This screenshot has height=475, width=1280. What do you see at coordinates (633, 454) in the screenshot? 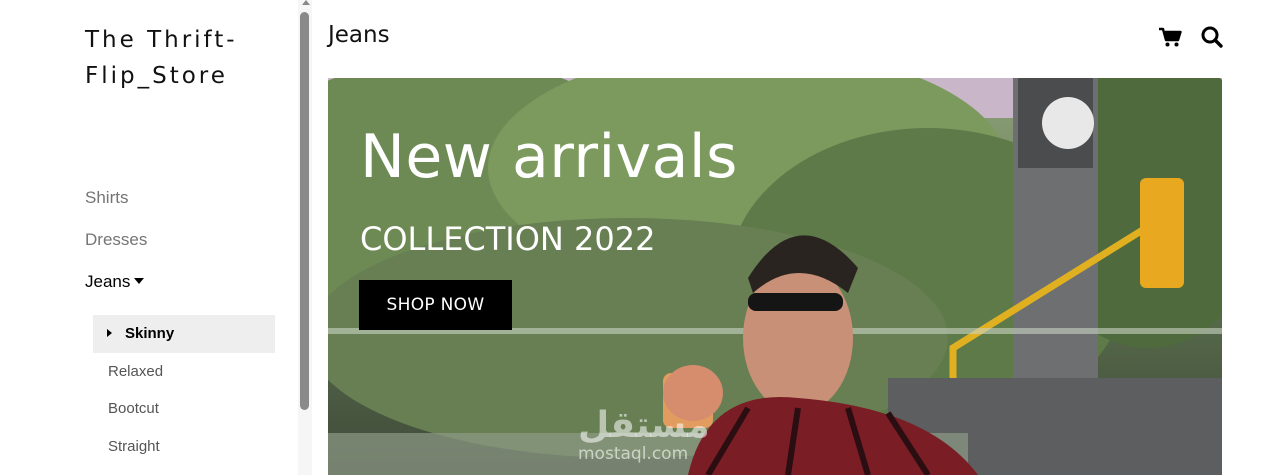
I see `watermark-text: mostaql.com` at bounding box center [633, 454].